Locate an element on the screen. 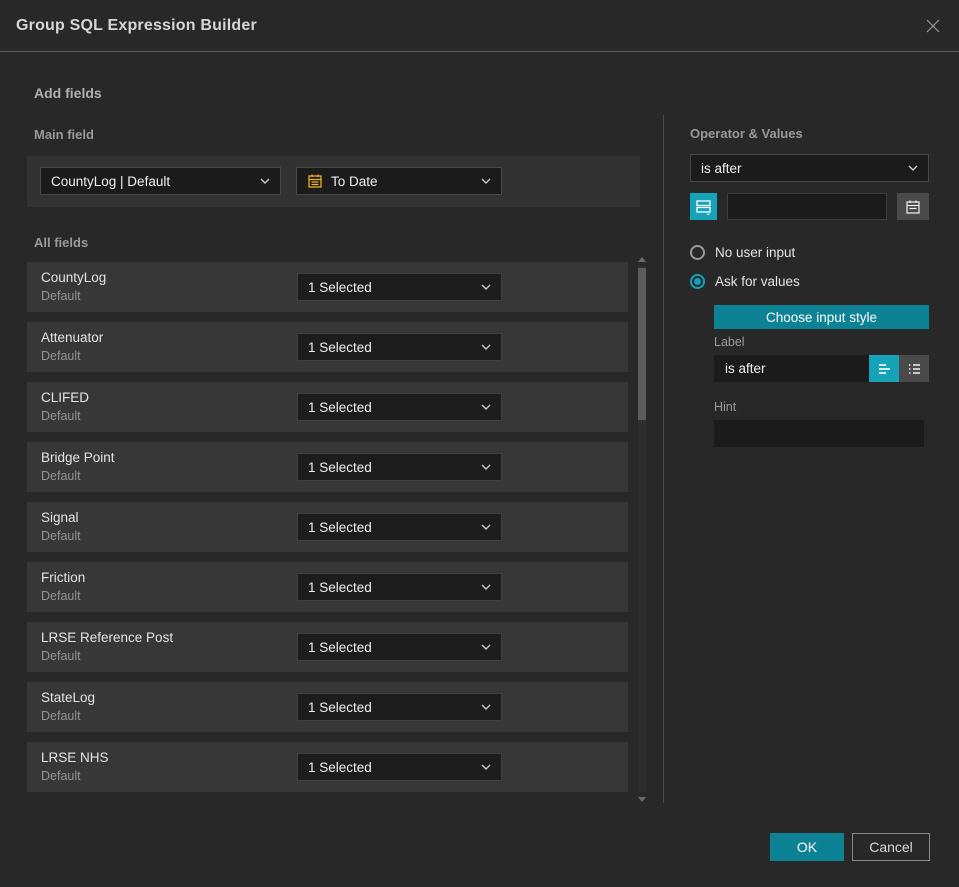 The height and width of the screenshot is (887, 959). date-type-select: To Date is located at coordinates (399, 181).